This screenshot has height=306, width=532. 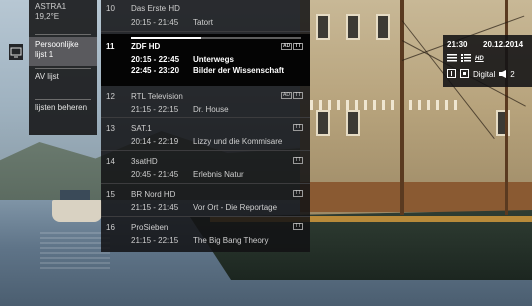 What do you see at coordinates (213, 59) in the screenshot?
I see `program-title: Unterwegs` at bounding box center [213, 59].